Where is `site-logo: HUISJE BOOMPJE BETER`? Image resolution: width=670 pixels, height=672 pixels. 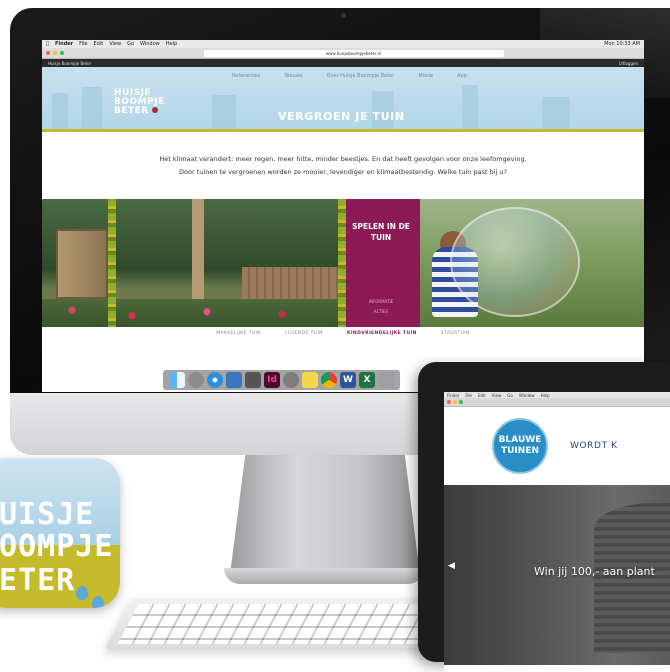 site-logo: HUISJE BOOMPJE BETER is located at coordinates (139, 102).